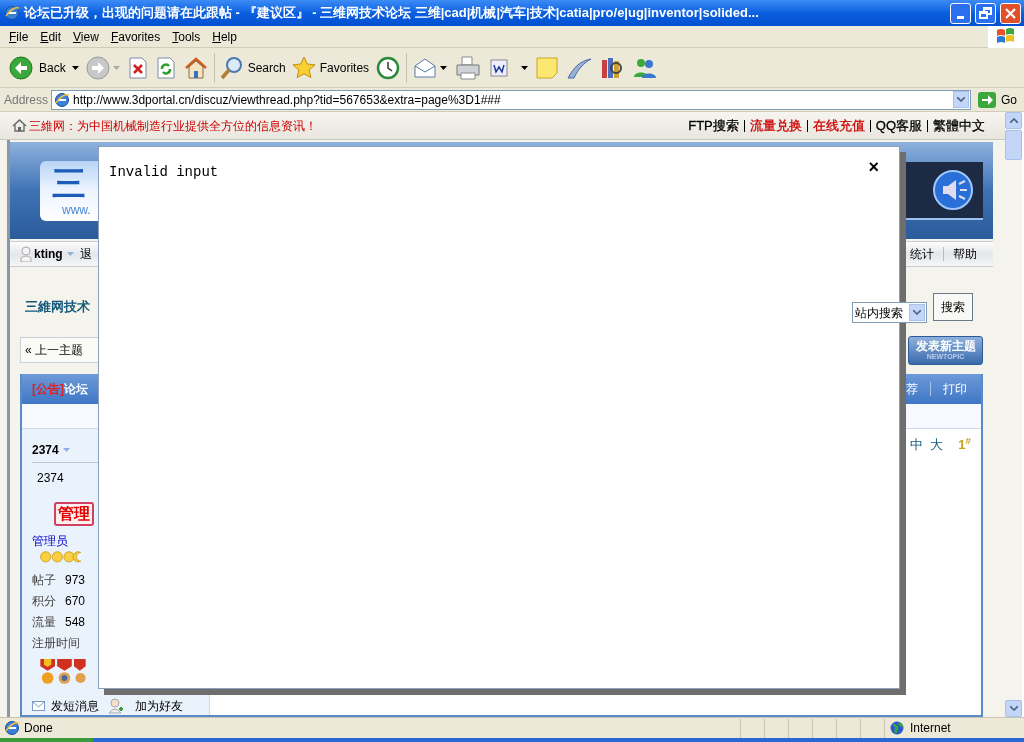 This screenshot has width=1024, height=742. I want to click on globe-icon, so click(897, 728).